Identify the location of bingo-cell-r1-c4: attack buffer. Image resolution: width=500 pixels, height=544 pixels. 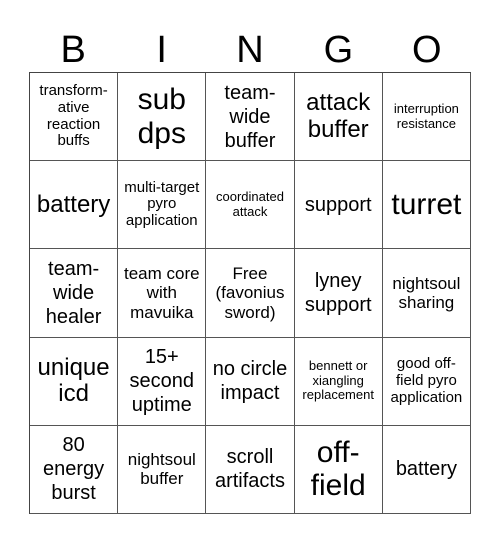
(338, 117).